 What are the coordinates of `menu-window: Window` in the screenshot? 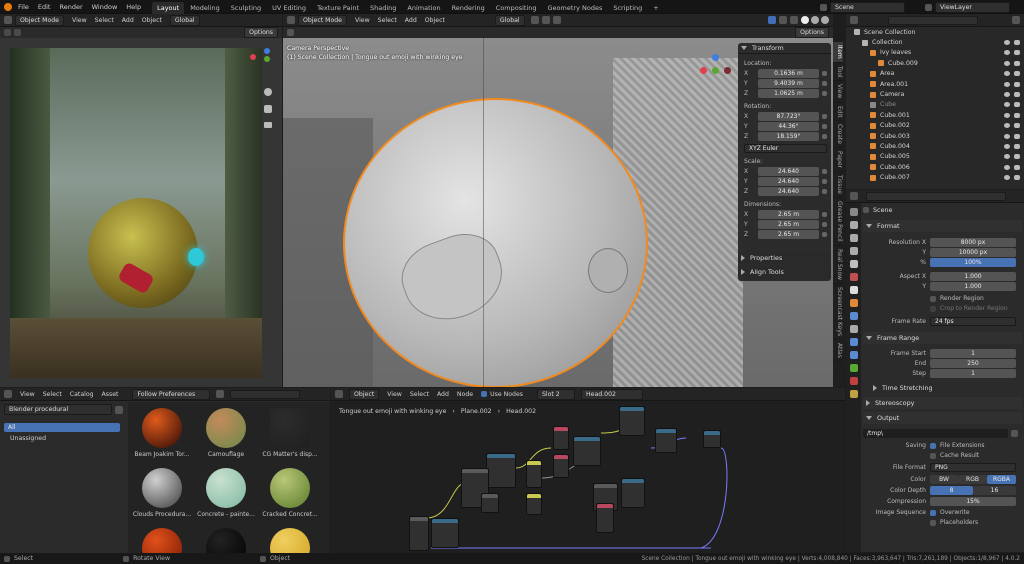 It's located at (105, 7).